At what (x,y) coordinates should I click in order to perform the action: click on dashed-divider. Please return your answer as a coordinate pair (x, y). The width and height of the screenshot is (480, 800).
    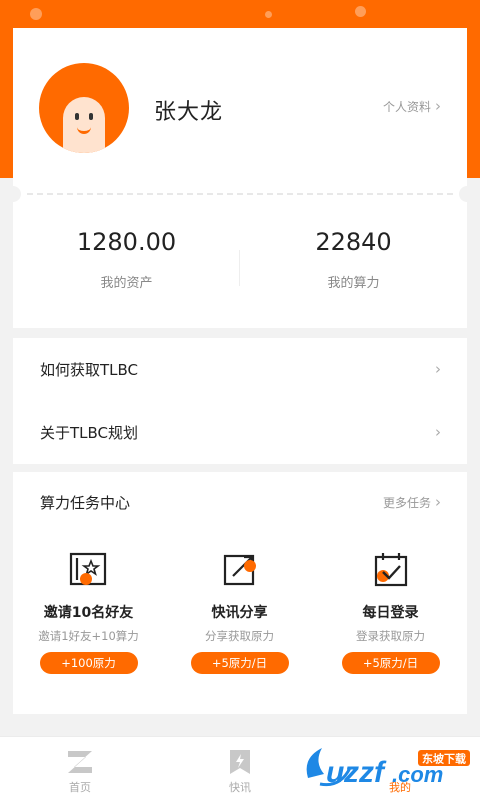
    Looking at the image, I should click on (240, 194).